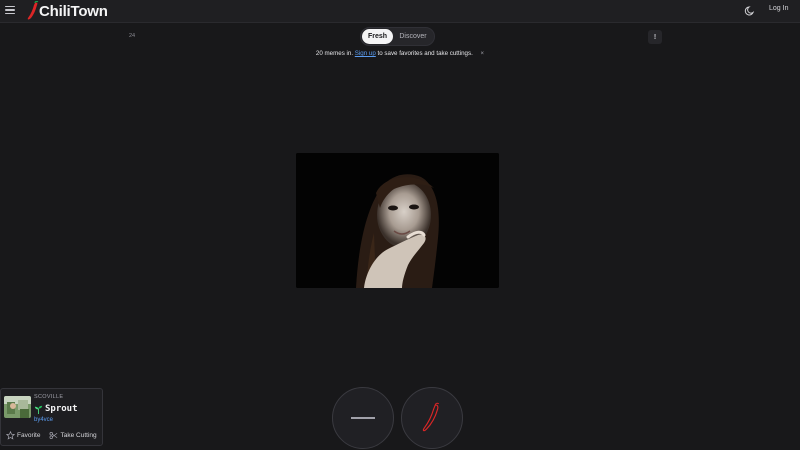 The height and width of the screenshot is (450, 800). I want to click on more-button: !, so click(655, 37).